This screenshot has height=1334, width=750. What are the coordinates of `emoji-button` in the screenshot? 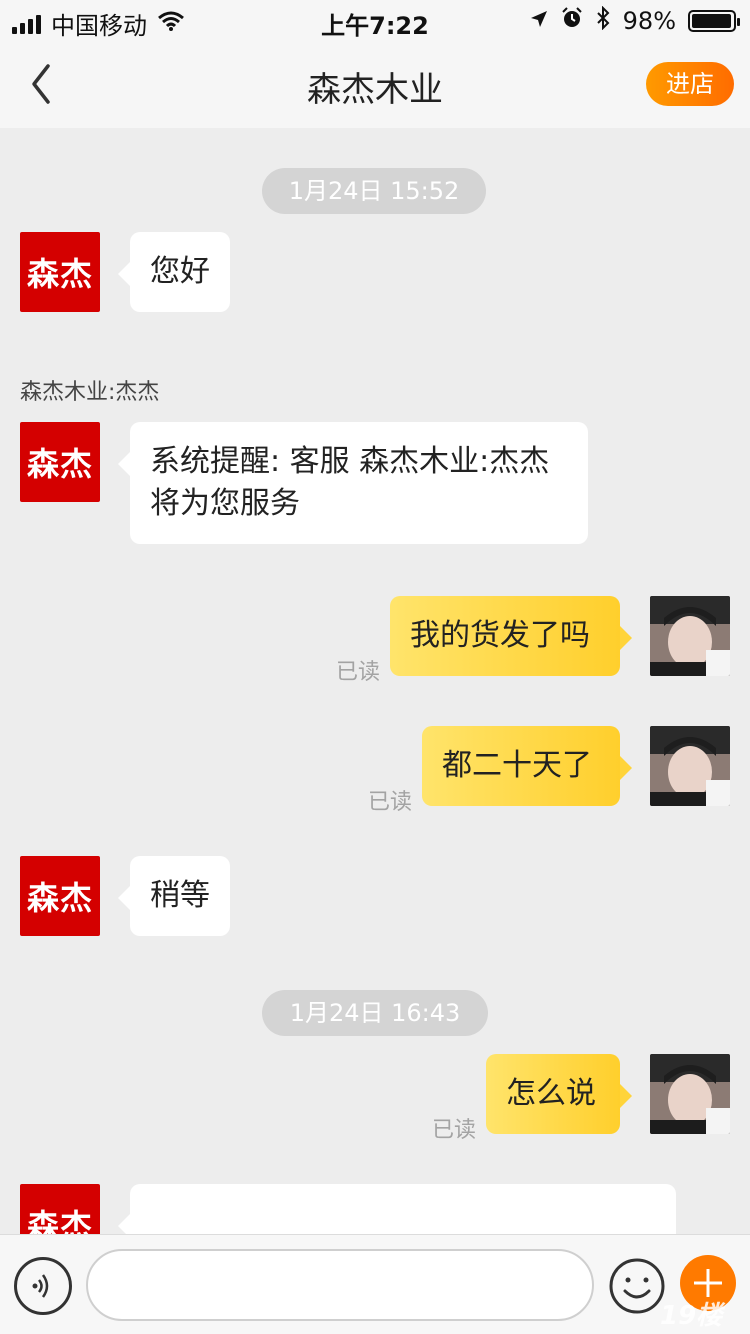 It's located at (637, 1286).